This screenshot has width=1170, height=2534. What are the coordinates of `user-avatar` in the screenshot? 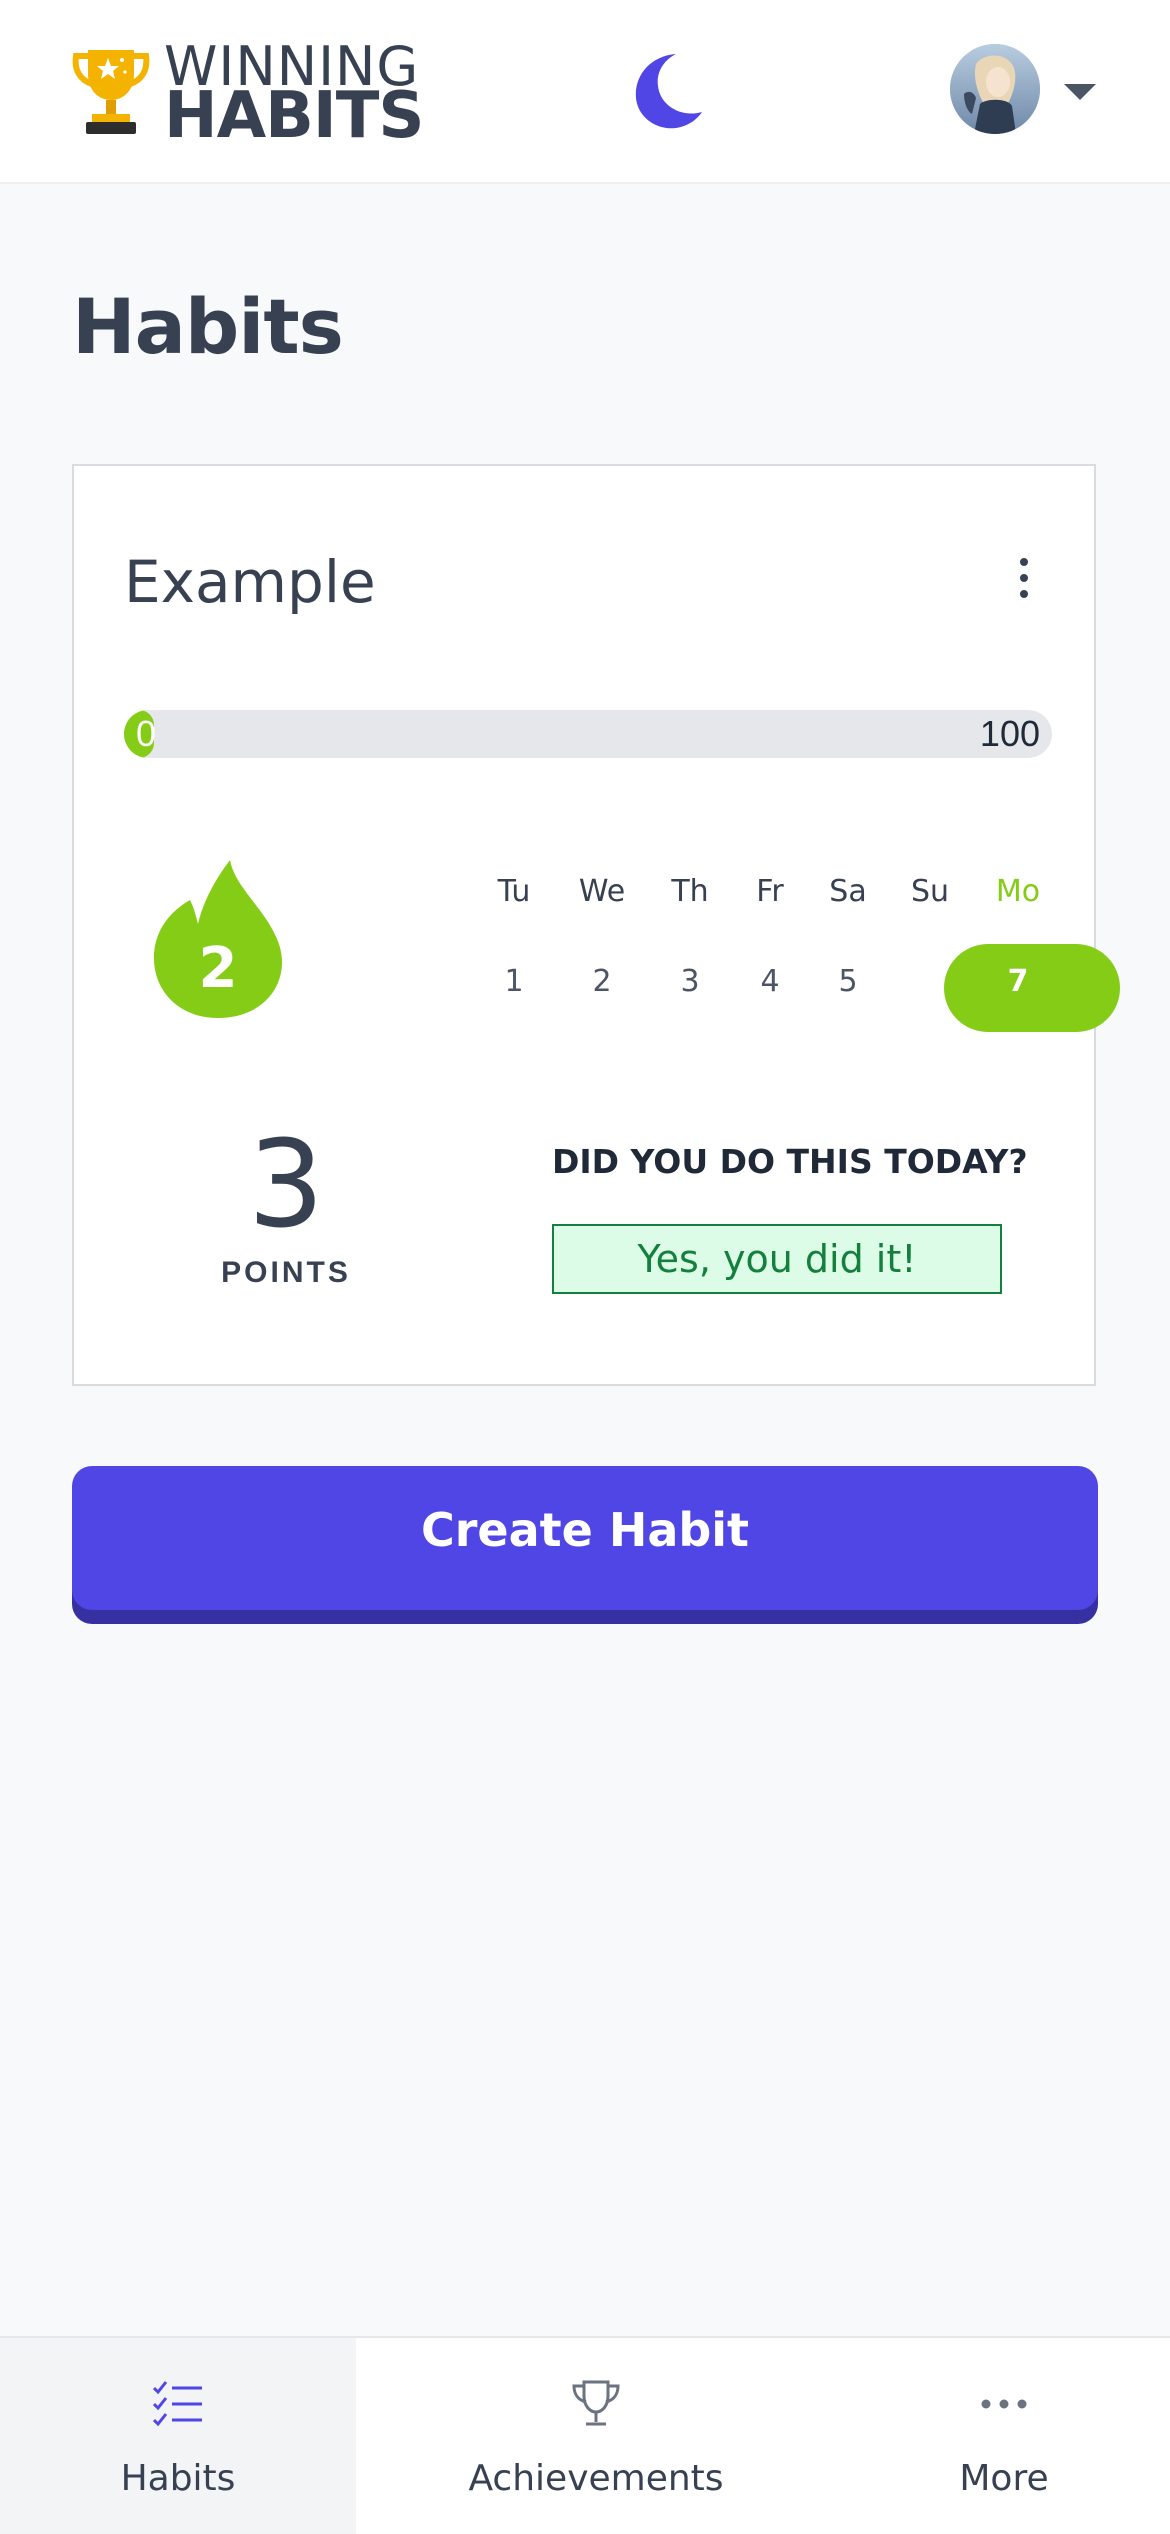 It's located at (995, 89).